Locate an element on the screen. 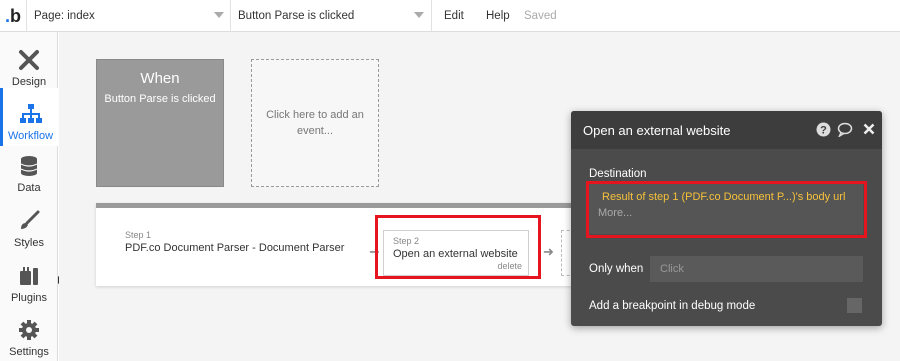 The width and height of the screenshot is (900, 361). sidebar-item-label: Plugins is located at coordinates (29, 298).